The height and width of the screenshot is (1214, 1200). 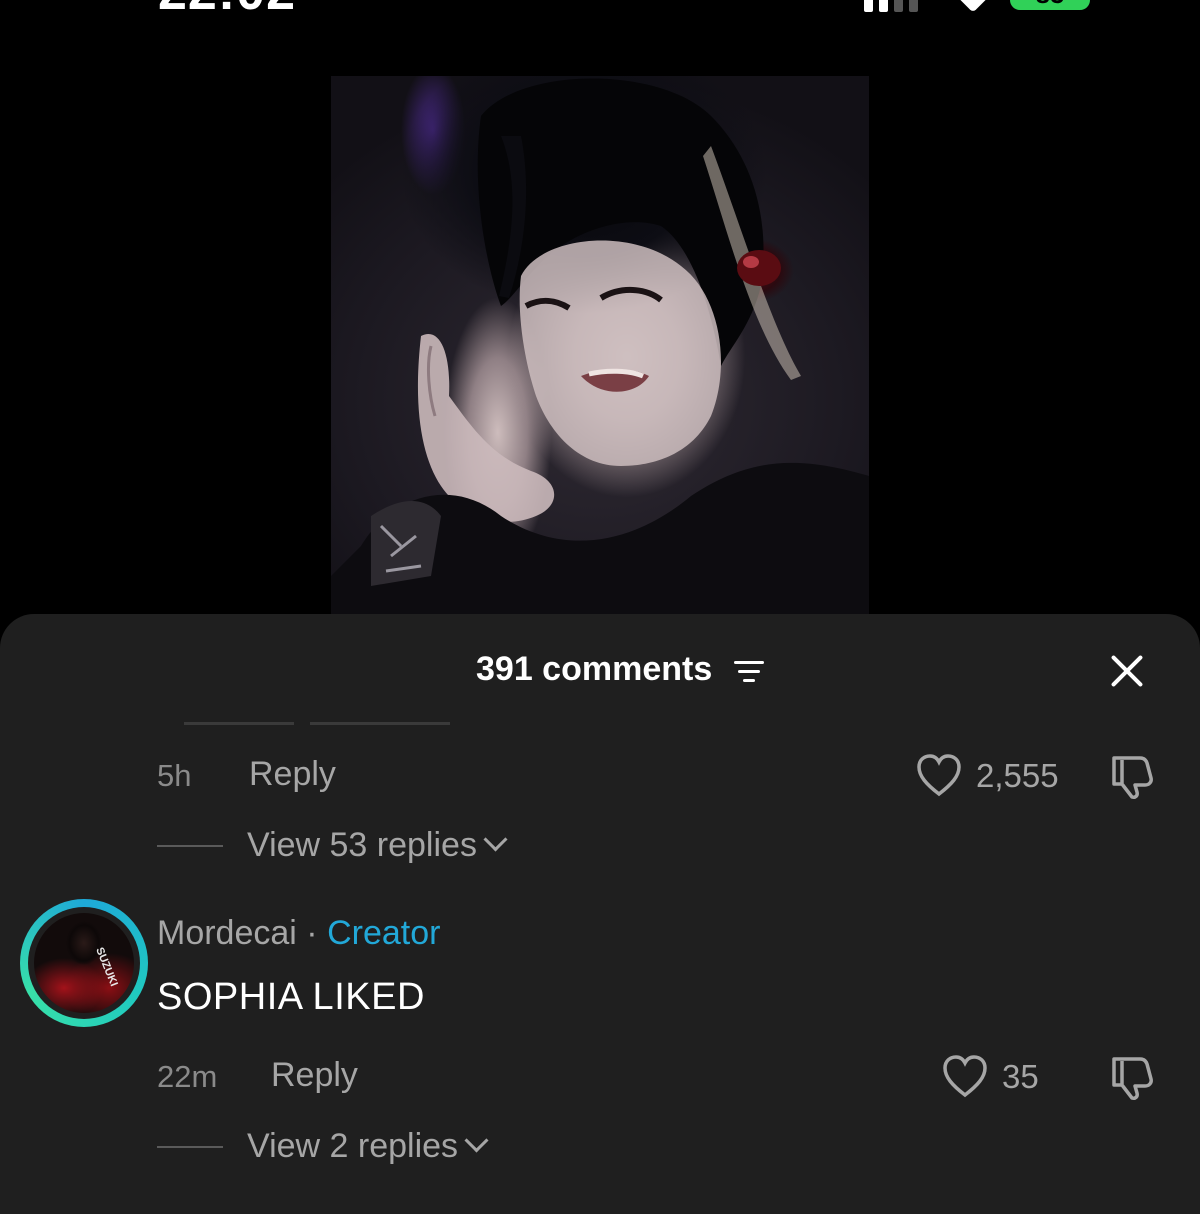 I want to click on avatar-image: SUZUKI, so click(x=84, y=963).